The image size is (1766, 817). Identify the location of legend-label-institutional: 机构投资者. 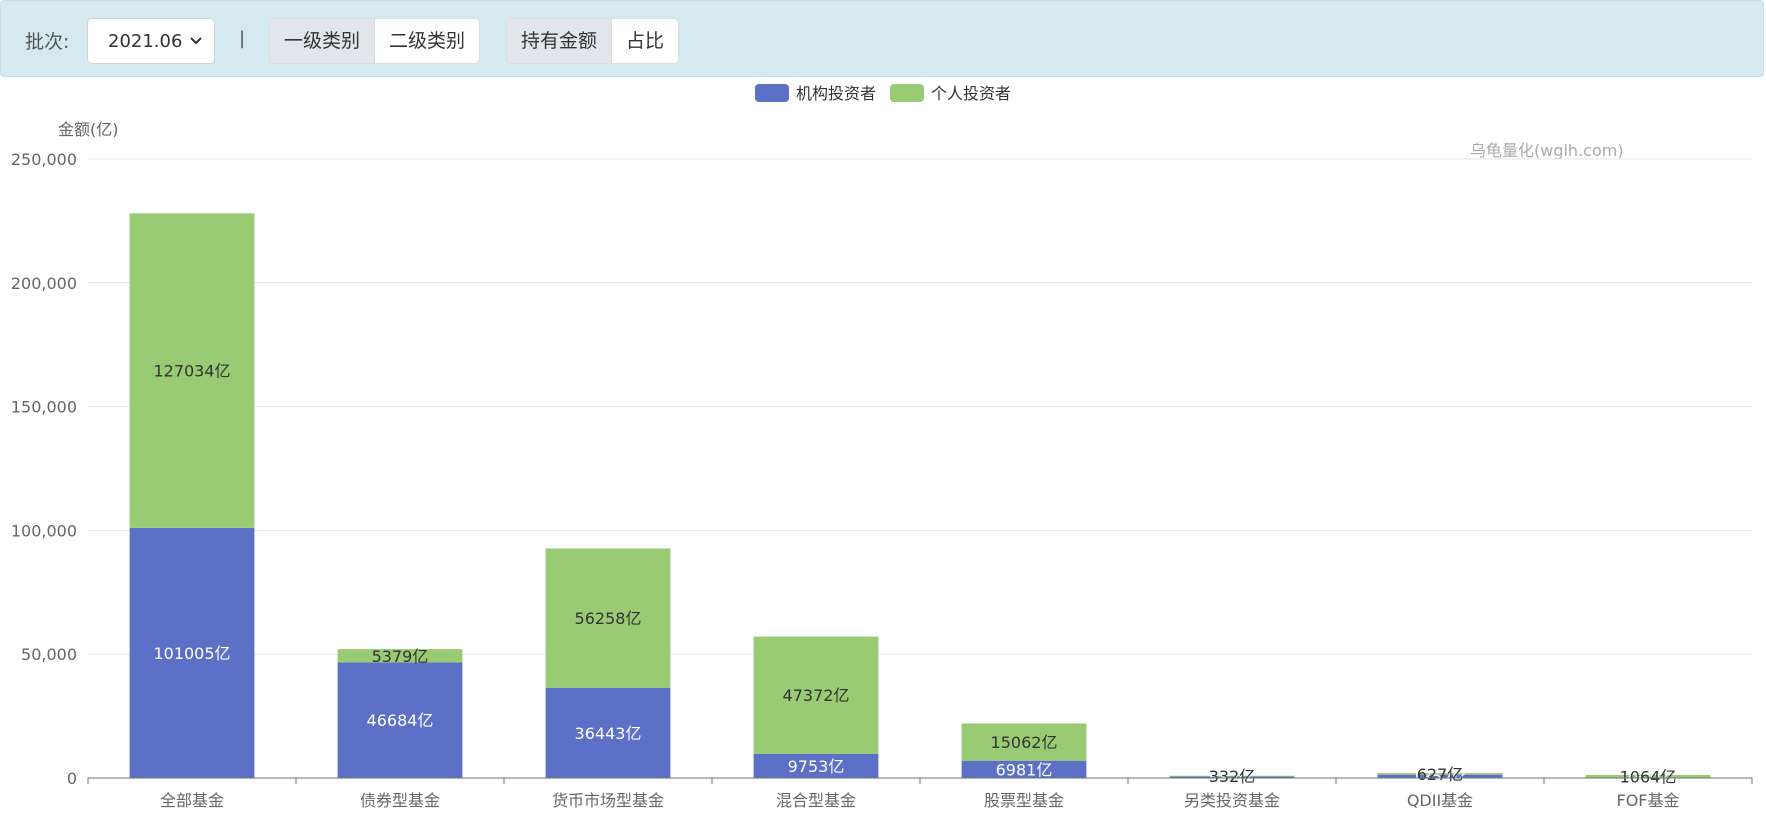
(836, 93).